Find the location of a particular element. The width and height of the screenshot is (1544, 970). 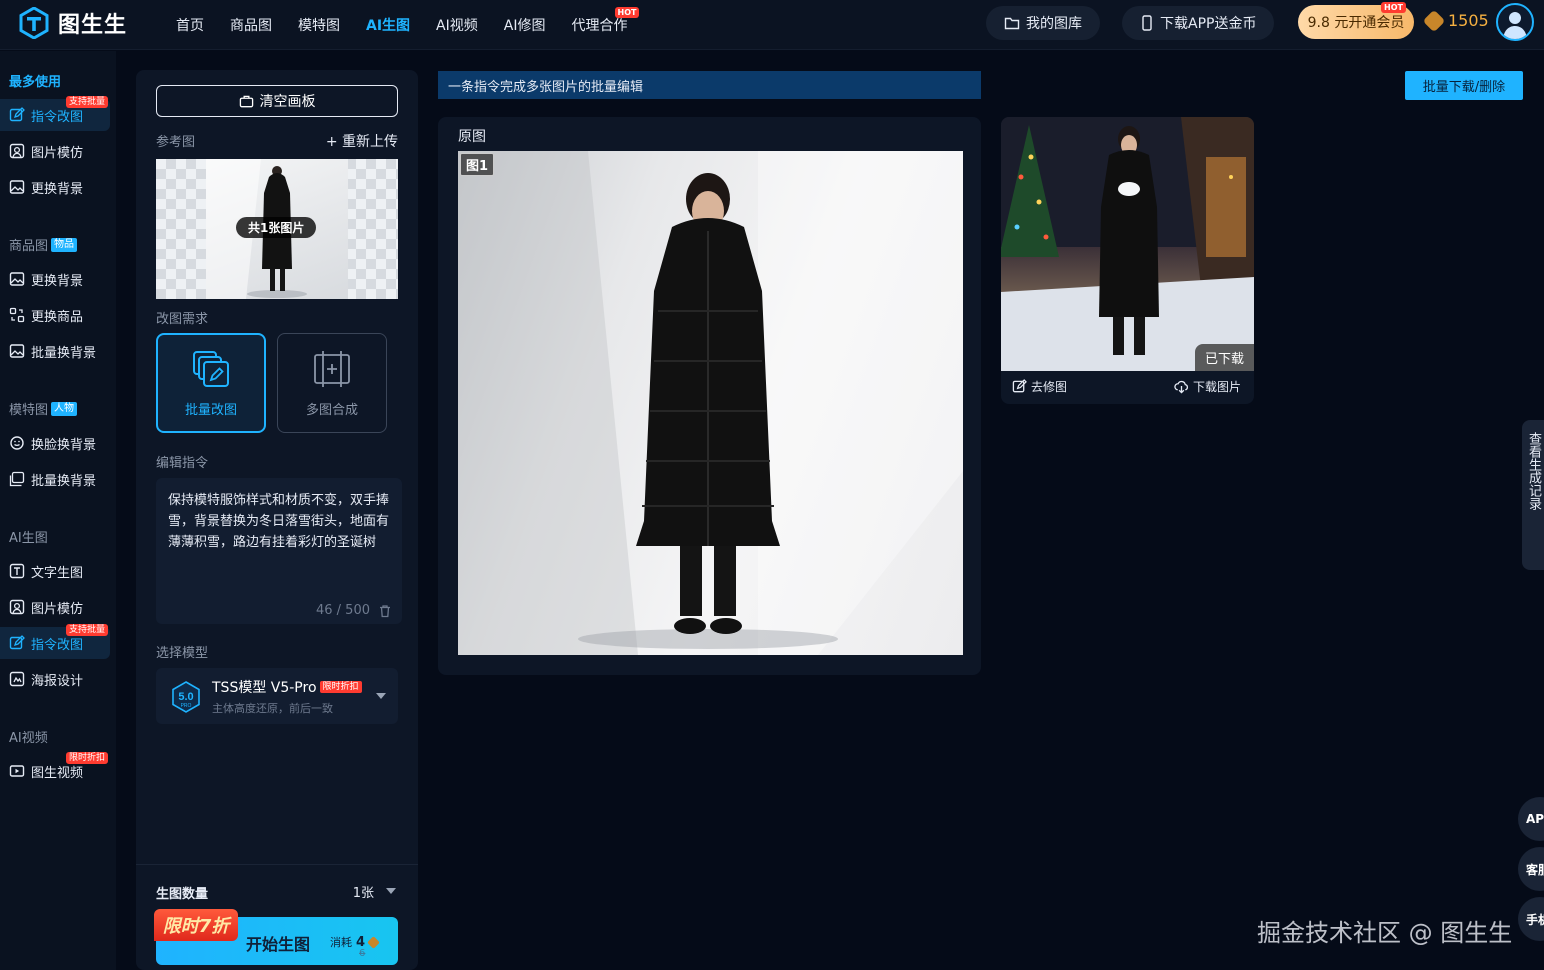

model-select: 5.0 PRO TSS模型 V5-Pro 限时折扣 主体高度还原，前后一致 is located at coordinates (277, 696).